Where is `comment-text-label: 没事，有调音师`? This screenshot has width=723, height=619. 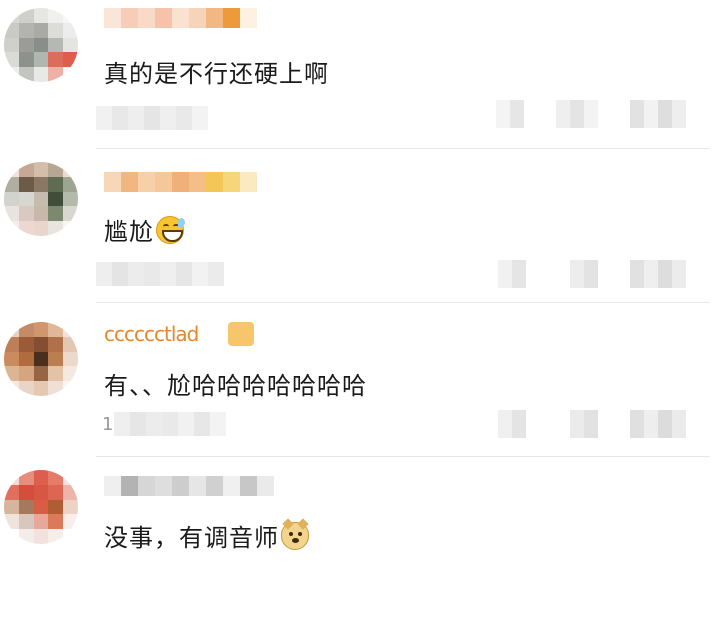
comment-text-label: 没事，有调音师 is located at coordinates (191, 538).